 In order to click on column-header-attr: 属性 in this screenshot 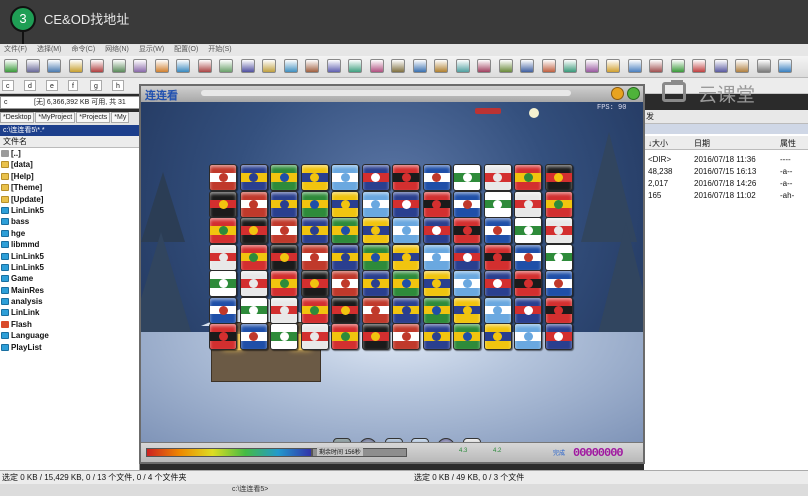, I will do `click(788, 143)`.